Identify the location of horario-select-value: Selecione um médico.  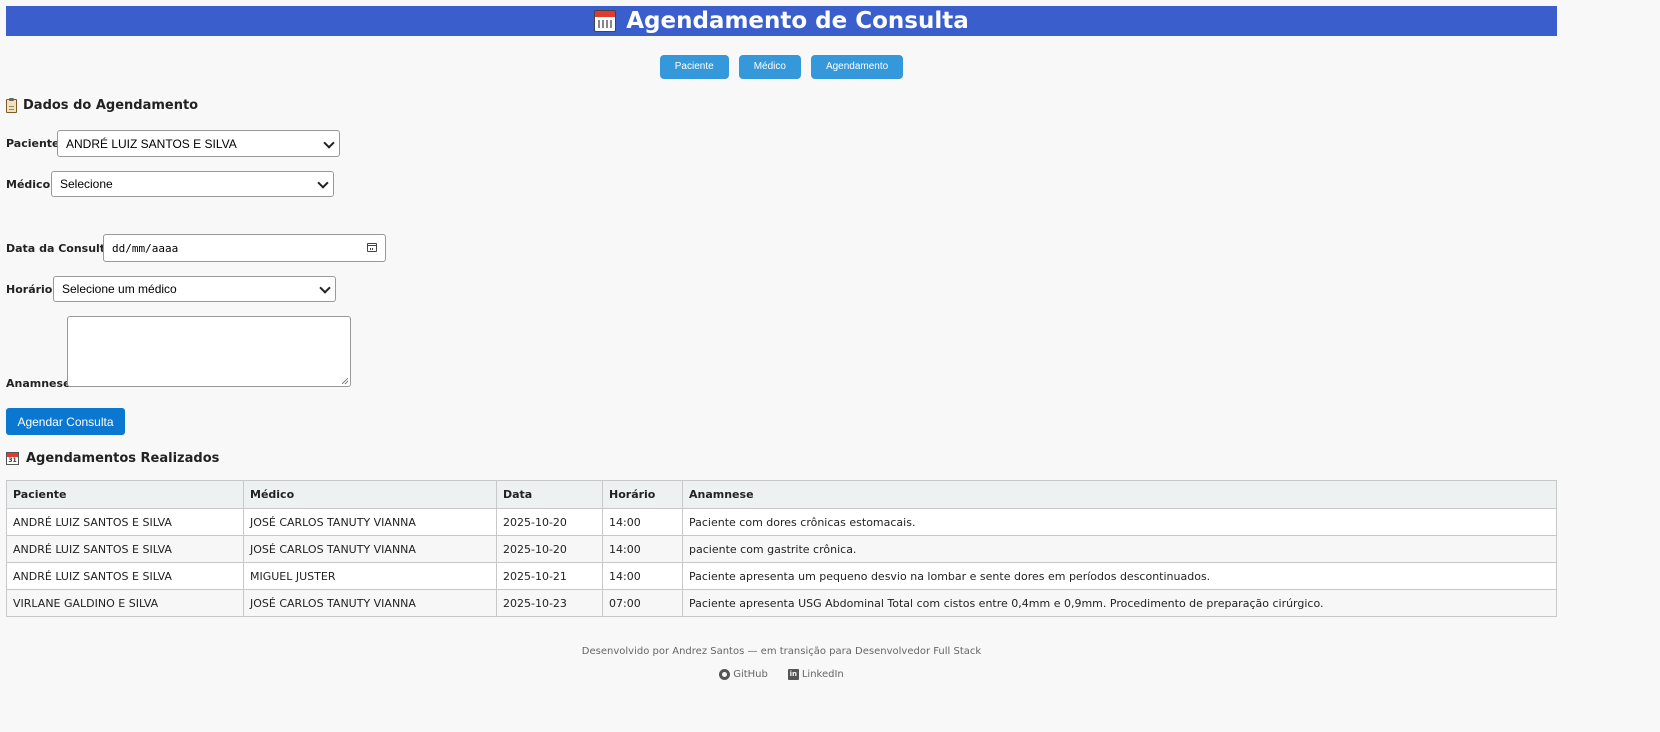
(119, 289).